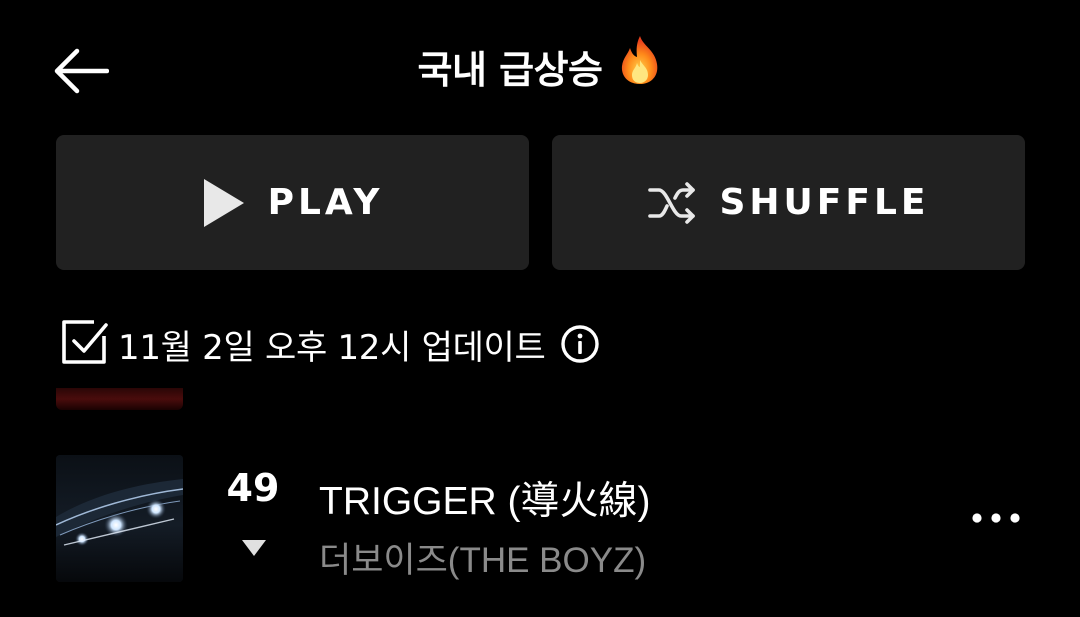 Image resolution: width=1080 pixels, height=617 pixels. What do you see at coordinates (254, 548) in the screenshot?
I see `triangle-down-icon` at bounding box center [254, 548].